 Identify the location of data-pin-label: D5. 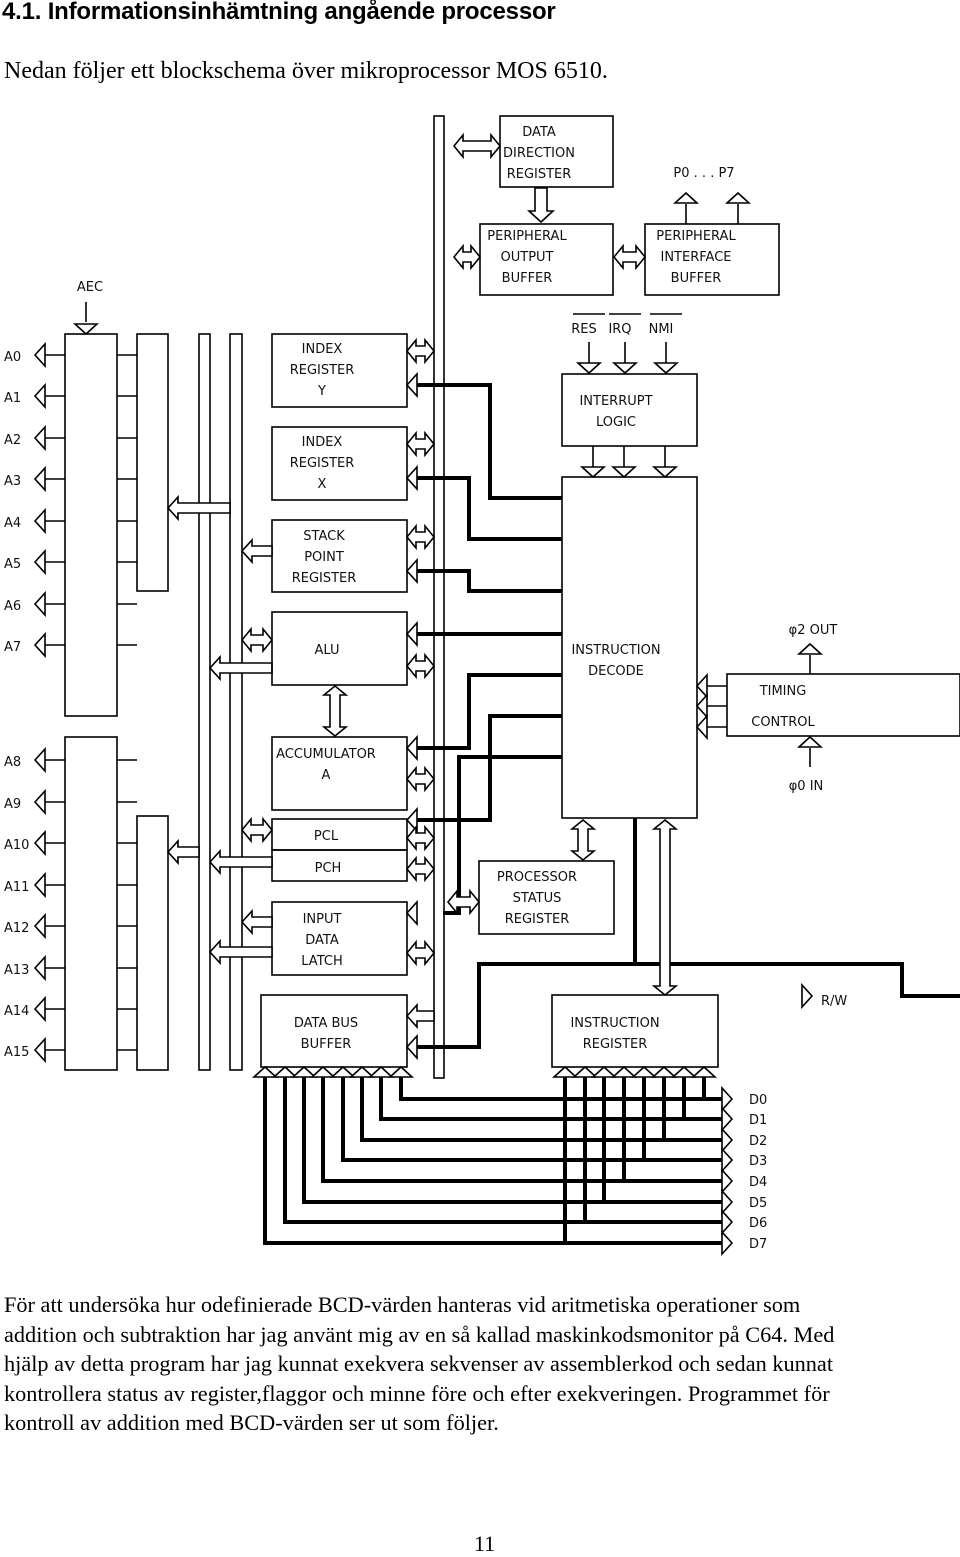
(758, 1203).